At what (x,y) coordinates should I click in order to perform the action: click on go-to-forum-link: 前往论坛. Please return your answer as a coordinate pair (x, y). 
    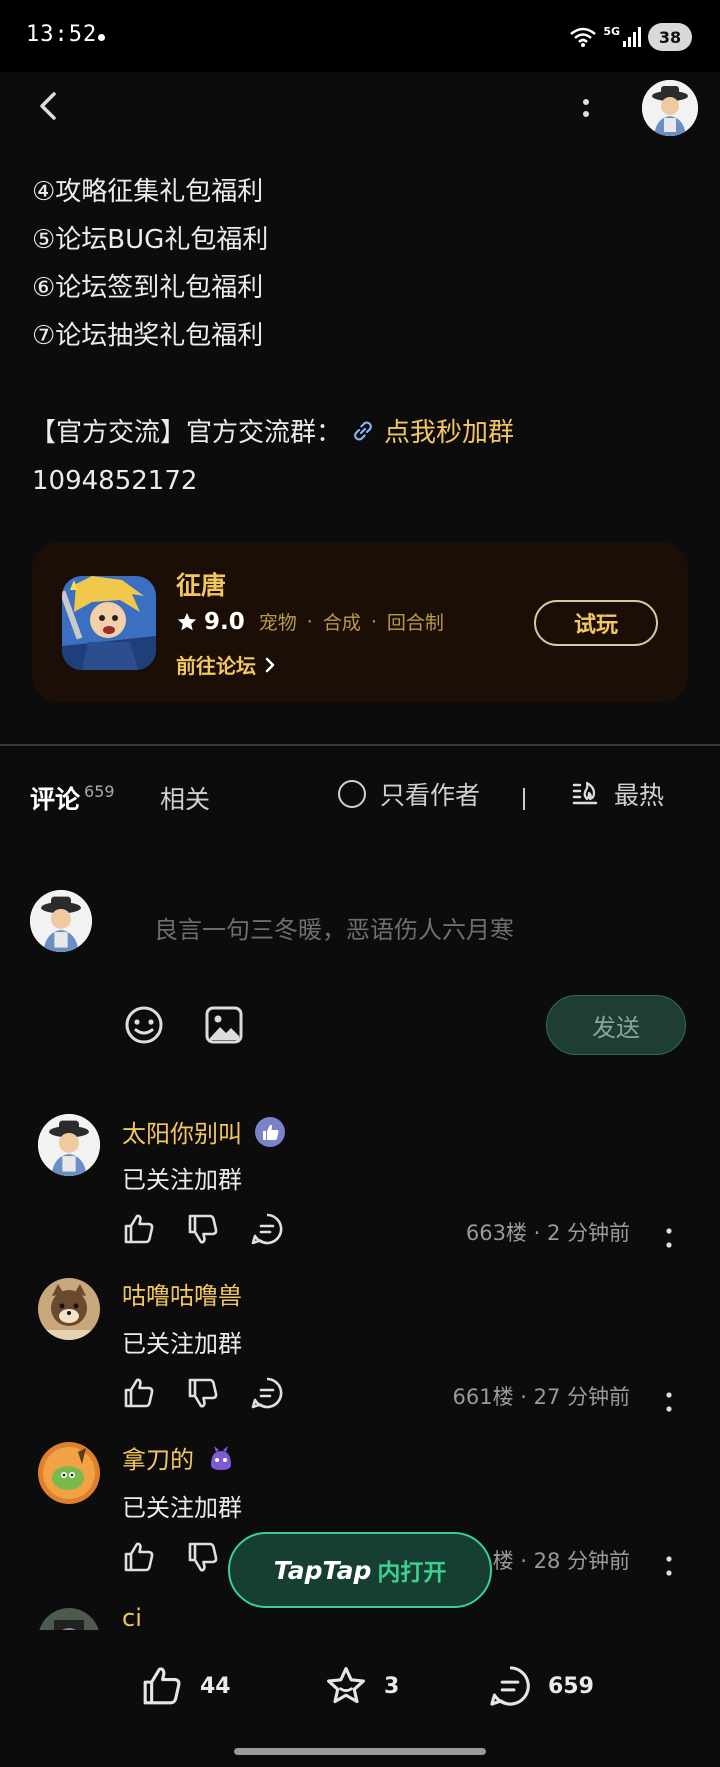
    Looking at the image, I should click on (227, 664).